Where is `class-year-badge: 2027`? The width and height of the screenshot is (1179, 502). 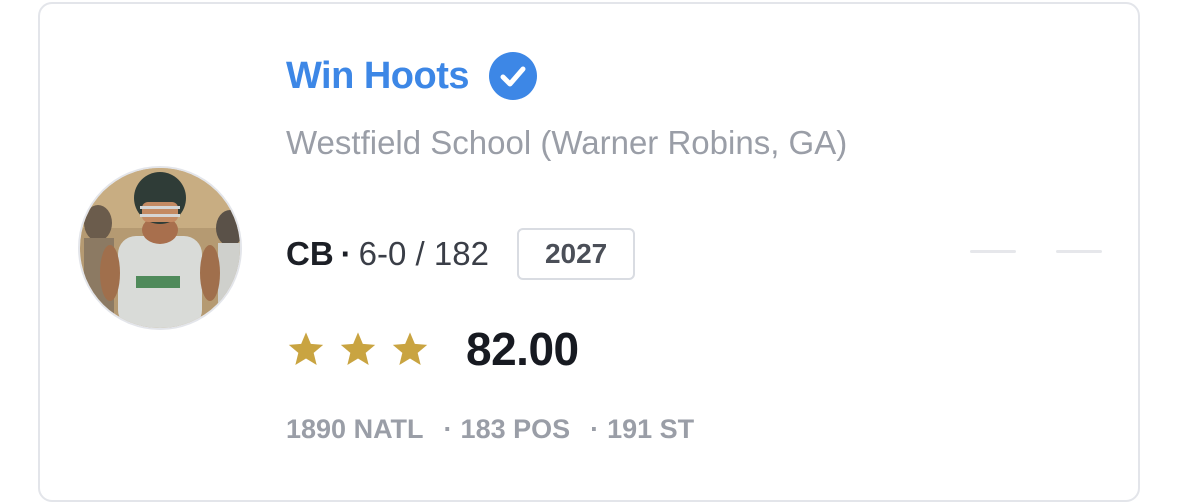 class-year-badge: 2027 is located at coordinates (576, 254).